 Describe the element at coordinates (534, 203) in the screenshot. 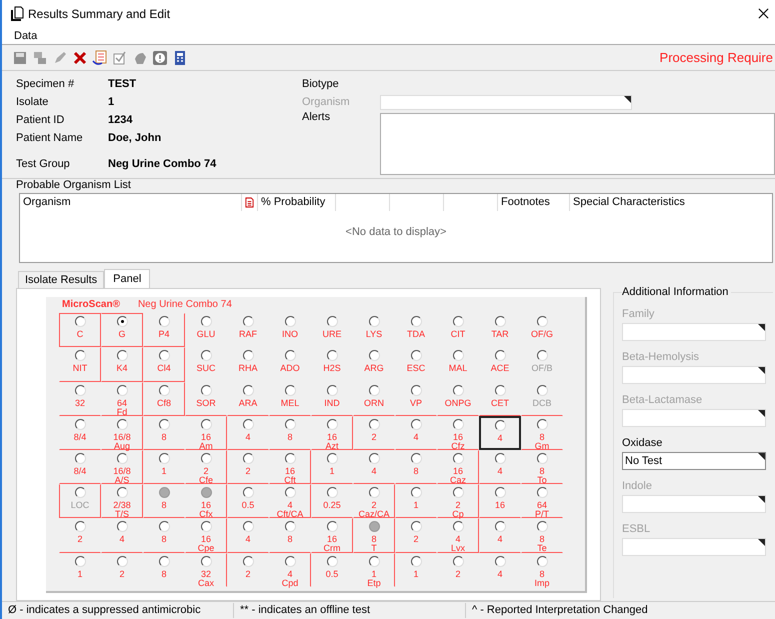

I see `column-header: Footnotes` at that location.